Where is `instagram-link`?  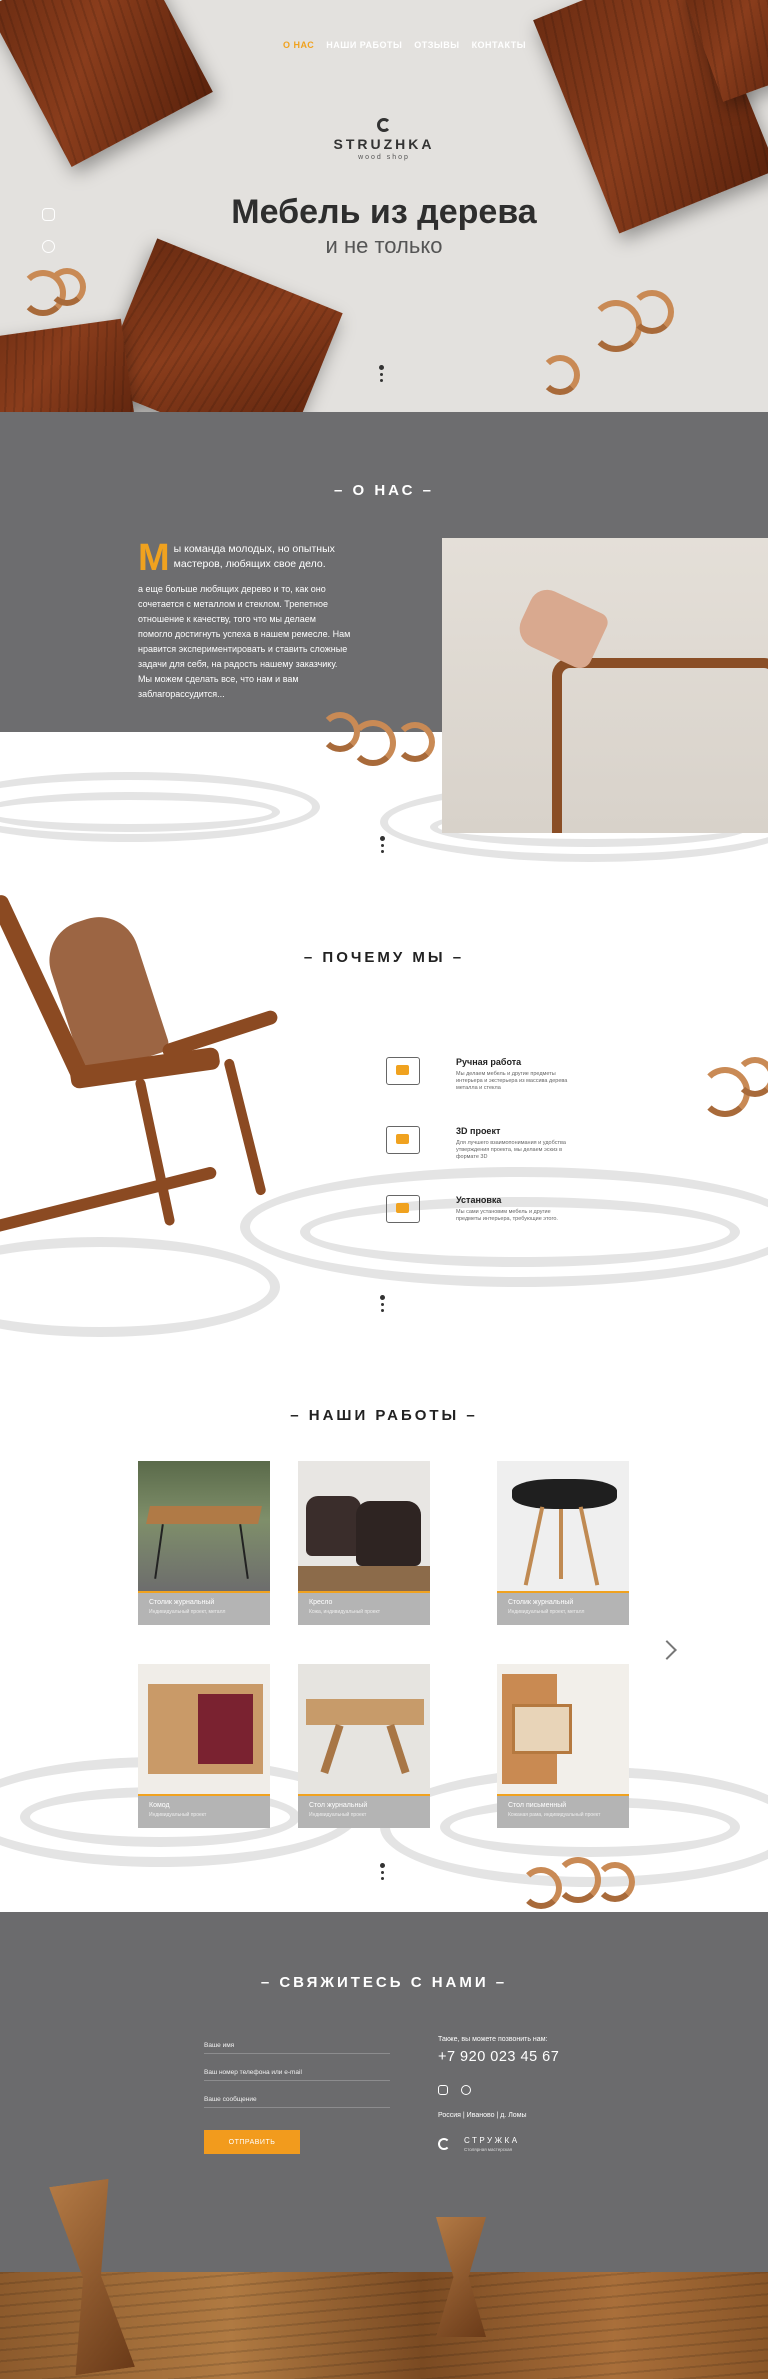 instagram-link is located at coordinates (48, 214).